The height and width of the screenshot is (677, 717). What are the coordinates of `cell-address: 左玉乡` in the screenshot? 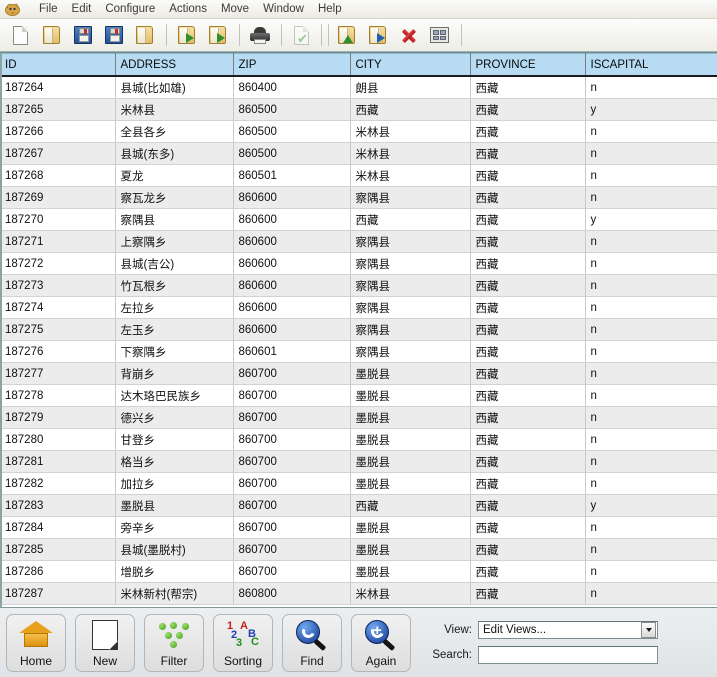 It's located at (174, 329).